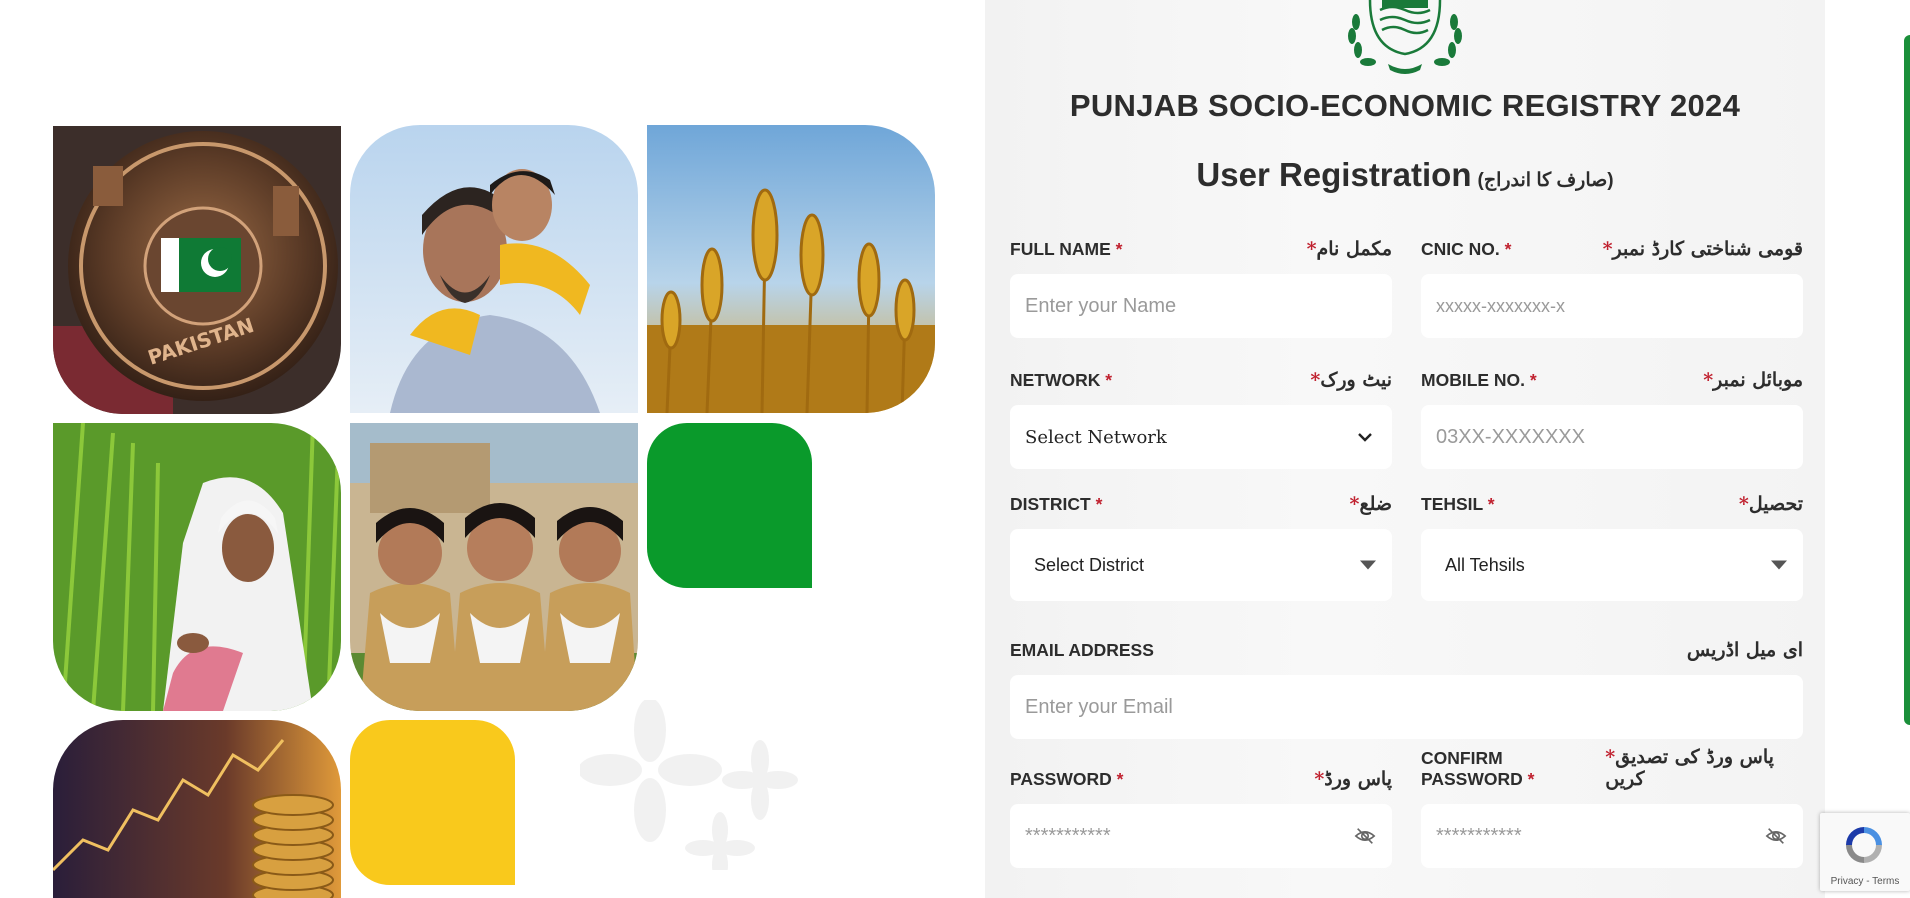  Describe the element at coordinates (1201, 380) in the screenshot. I see `network-label: NETWORK * *نیٹ ورک` at that location.